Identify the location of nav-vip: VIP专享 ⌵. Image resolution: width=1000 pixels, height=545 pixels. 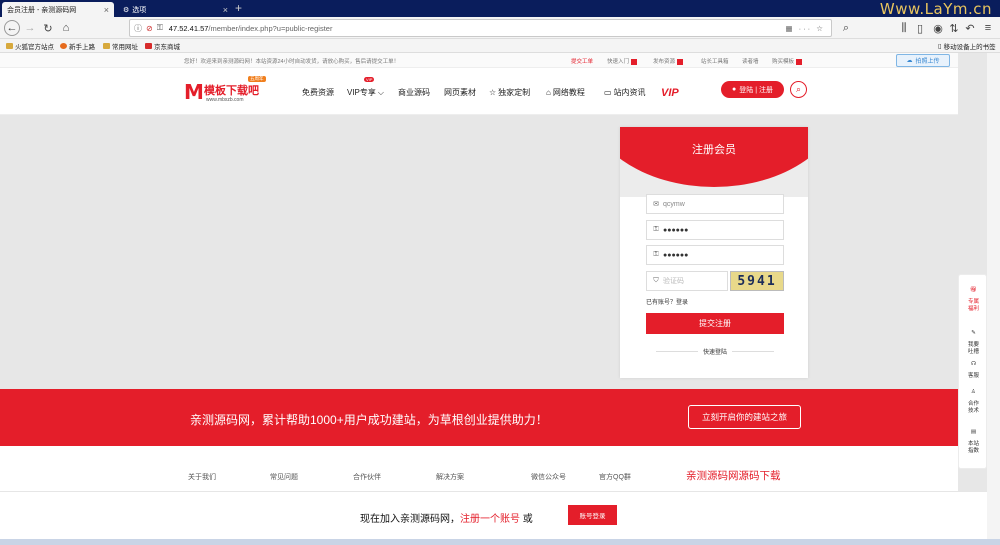
(365, 92).